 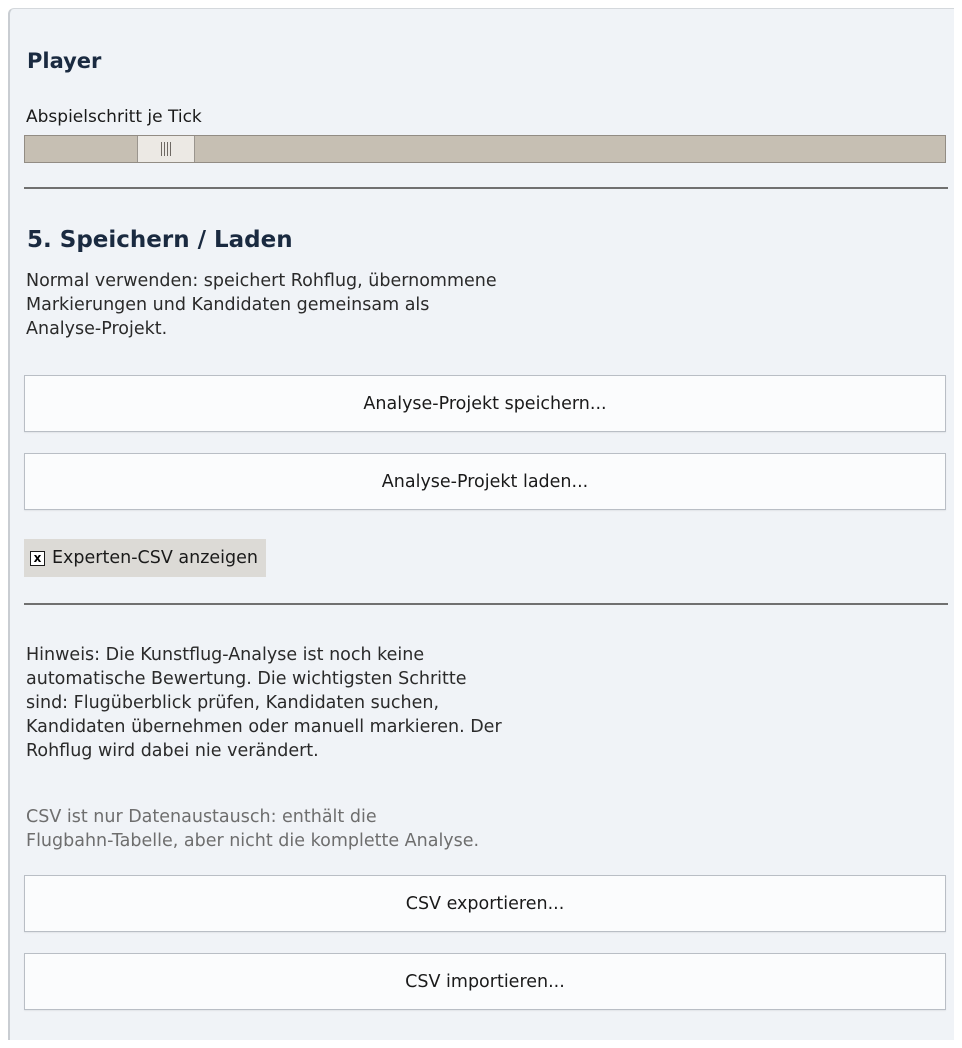 What do you see at coordinates (172, 751) in the screenshot?
I see `hint-line: Rohflug wird dabei nie verändert.` at bounding box center [172, 751].